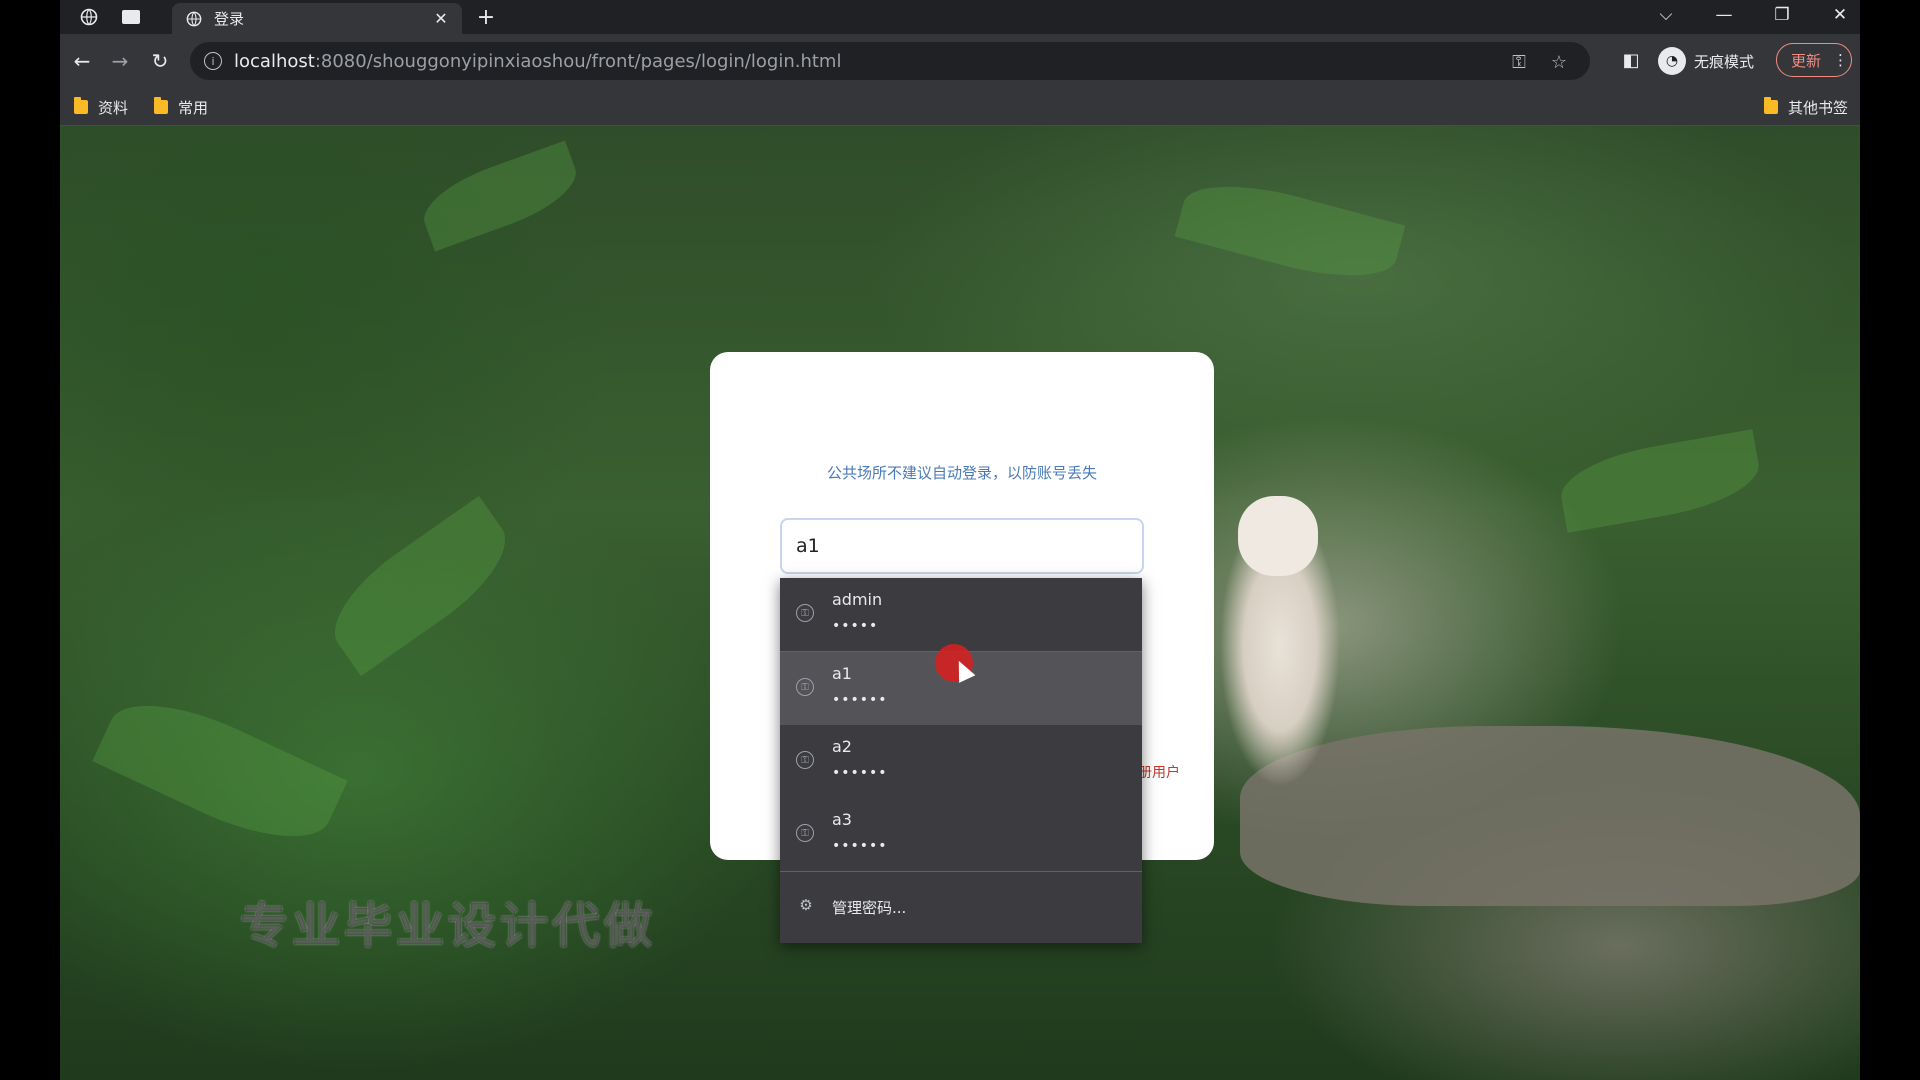  Describe the element at coordinates (1890, 540) in the screenshot. I see `right-bezel` at that location.